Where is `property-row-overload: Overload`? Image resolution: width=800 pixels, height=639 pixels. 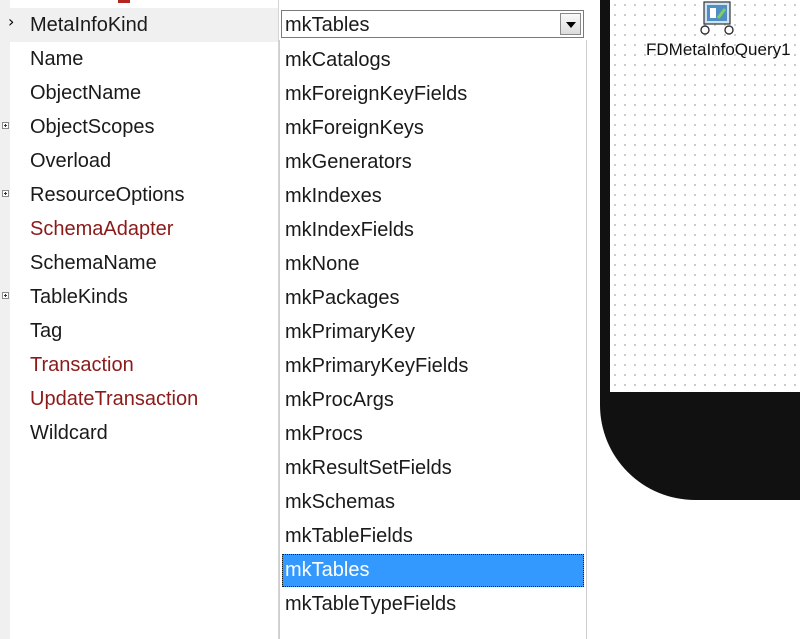 property-row-overload: Overload is located at coordinates (144, 161).